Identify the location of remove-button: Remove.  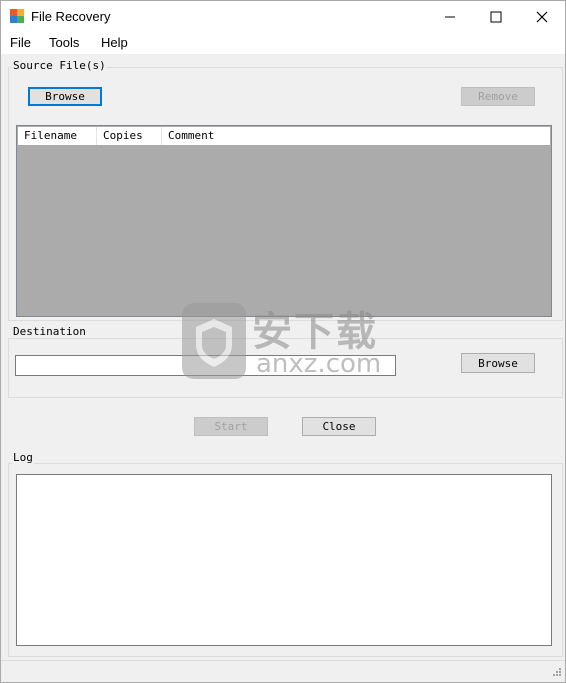
(498, 96).